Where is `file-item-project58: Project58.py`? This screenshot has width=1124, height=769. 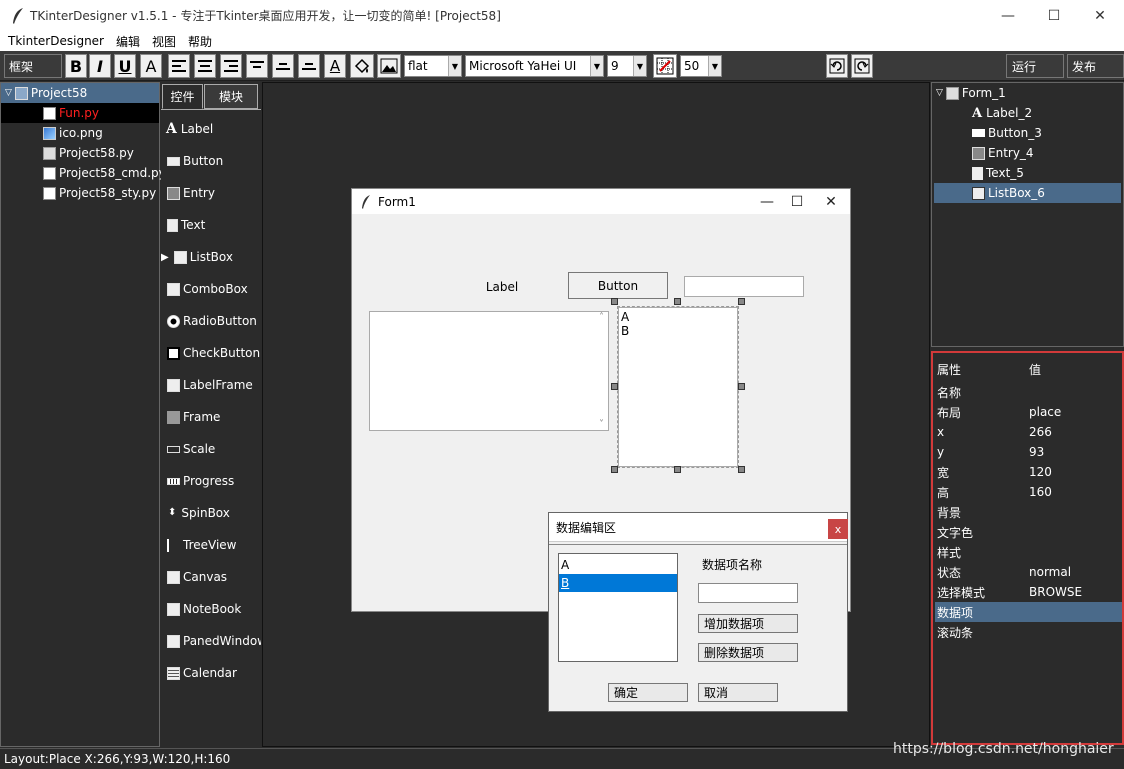
file-item-project58: Project58.py is located at coordinates (67, 153).